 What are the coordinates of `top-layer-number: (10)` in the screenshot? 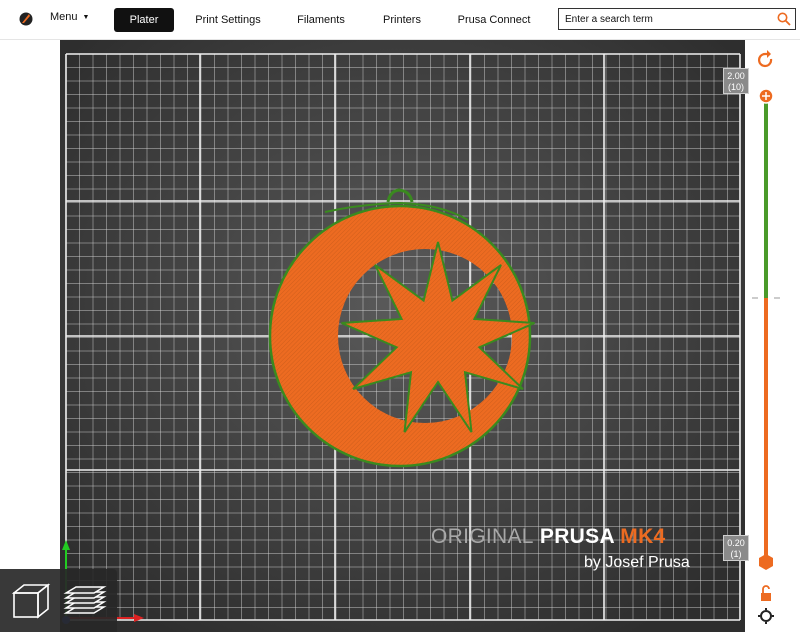 It's located at (735, 87).